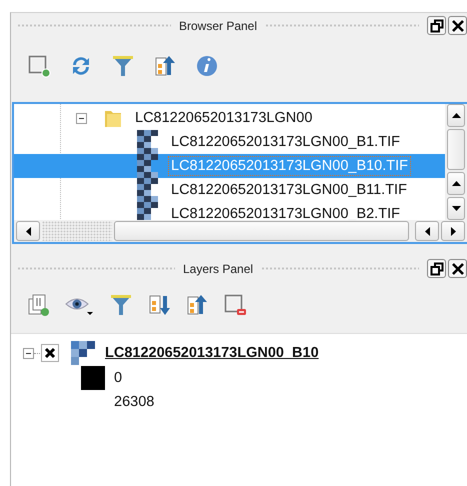 This screenshot has width=467, height=486. I want to click on tree-item: LC81220652013173LGN00_B11.TIF, so click(229, 190).